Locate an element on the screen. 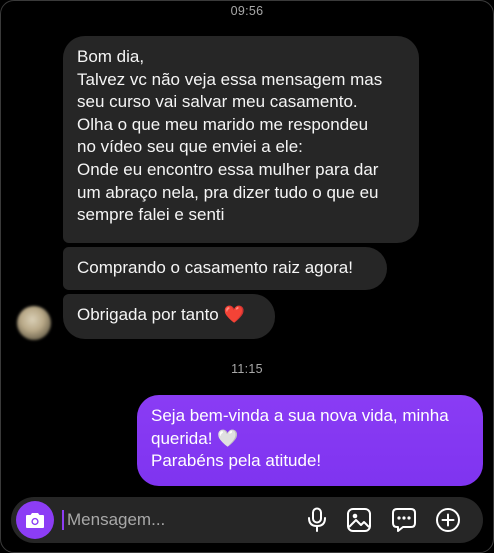  message-line: Onde eu encontro essa mulher para dar is located at coordinates (228, 169).